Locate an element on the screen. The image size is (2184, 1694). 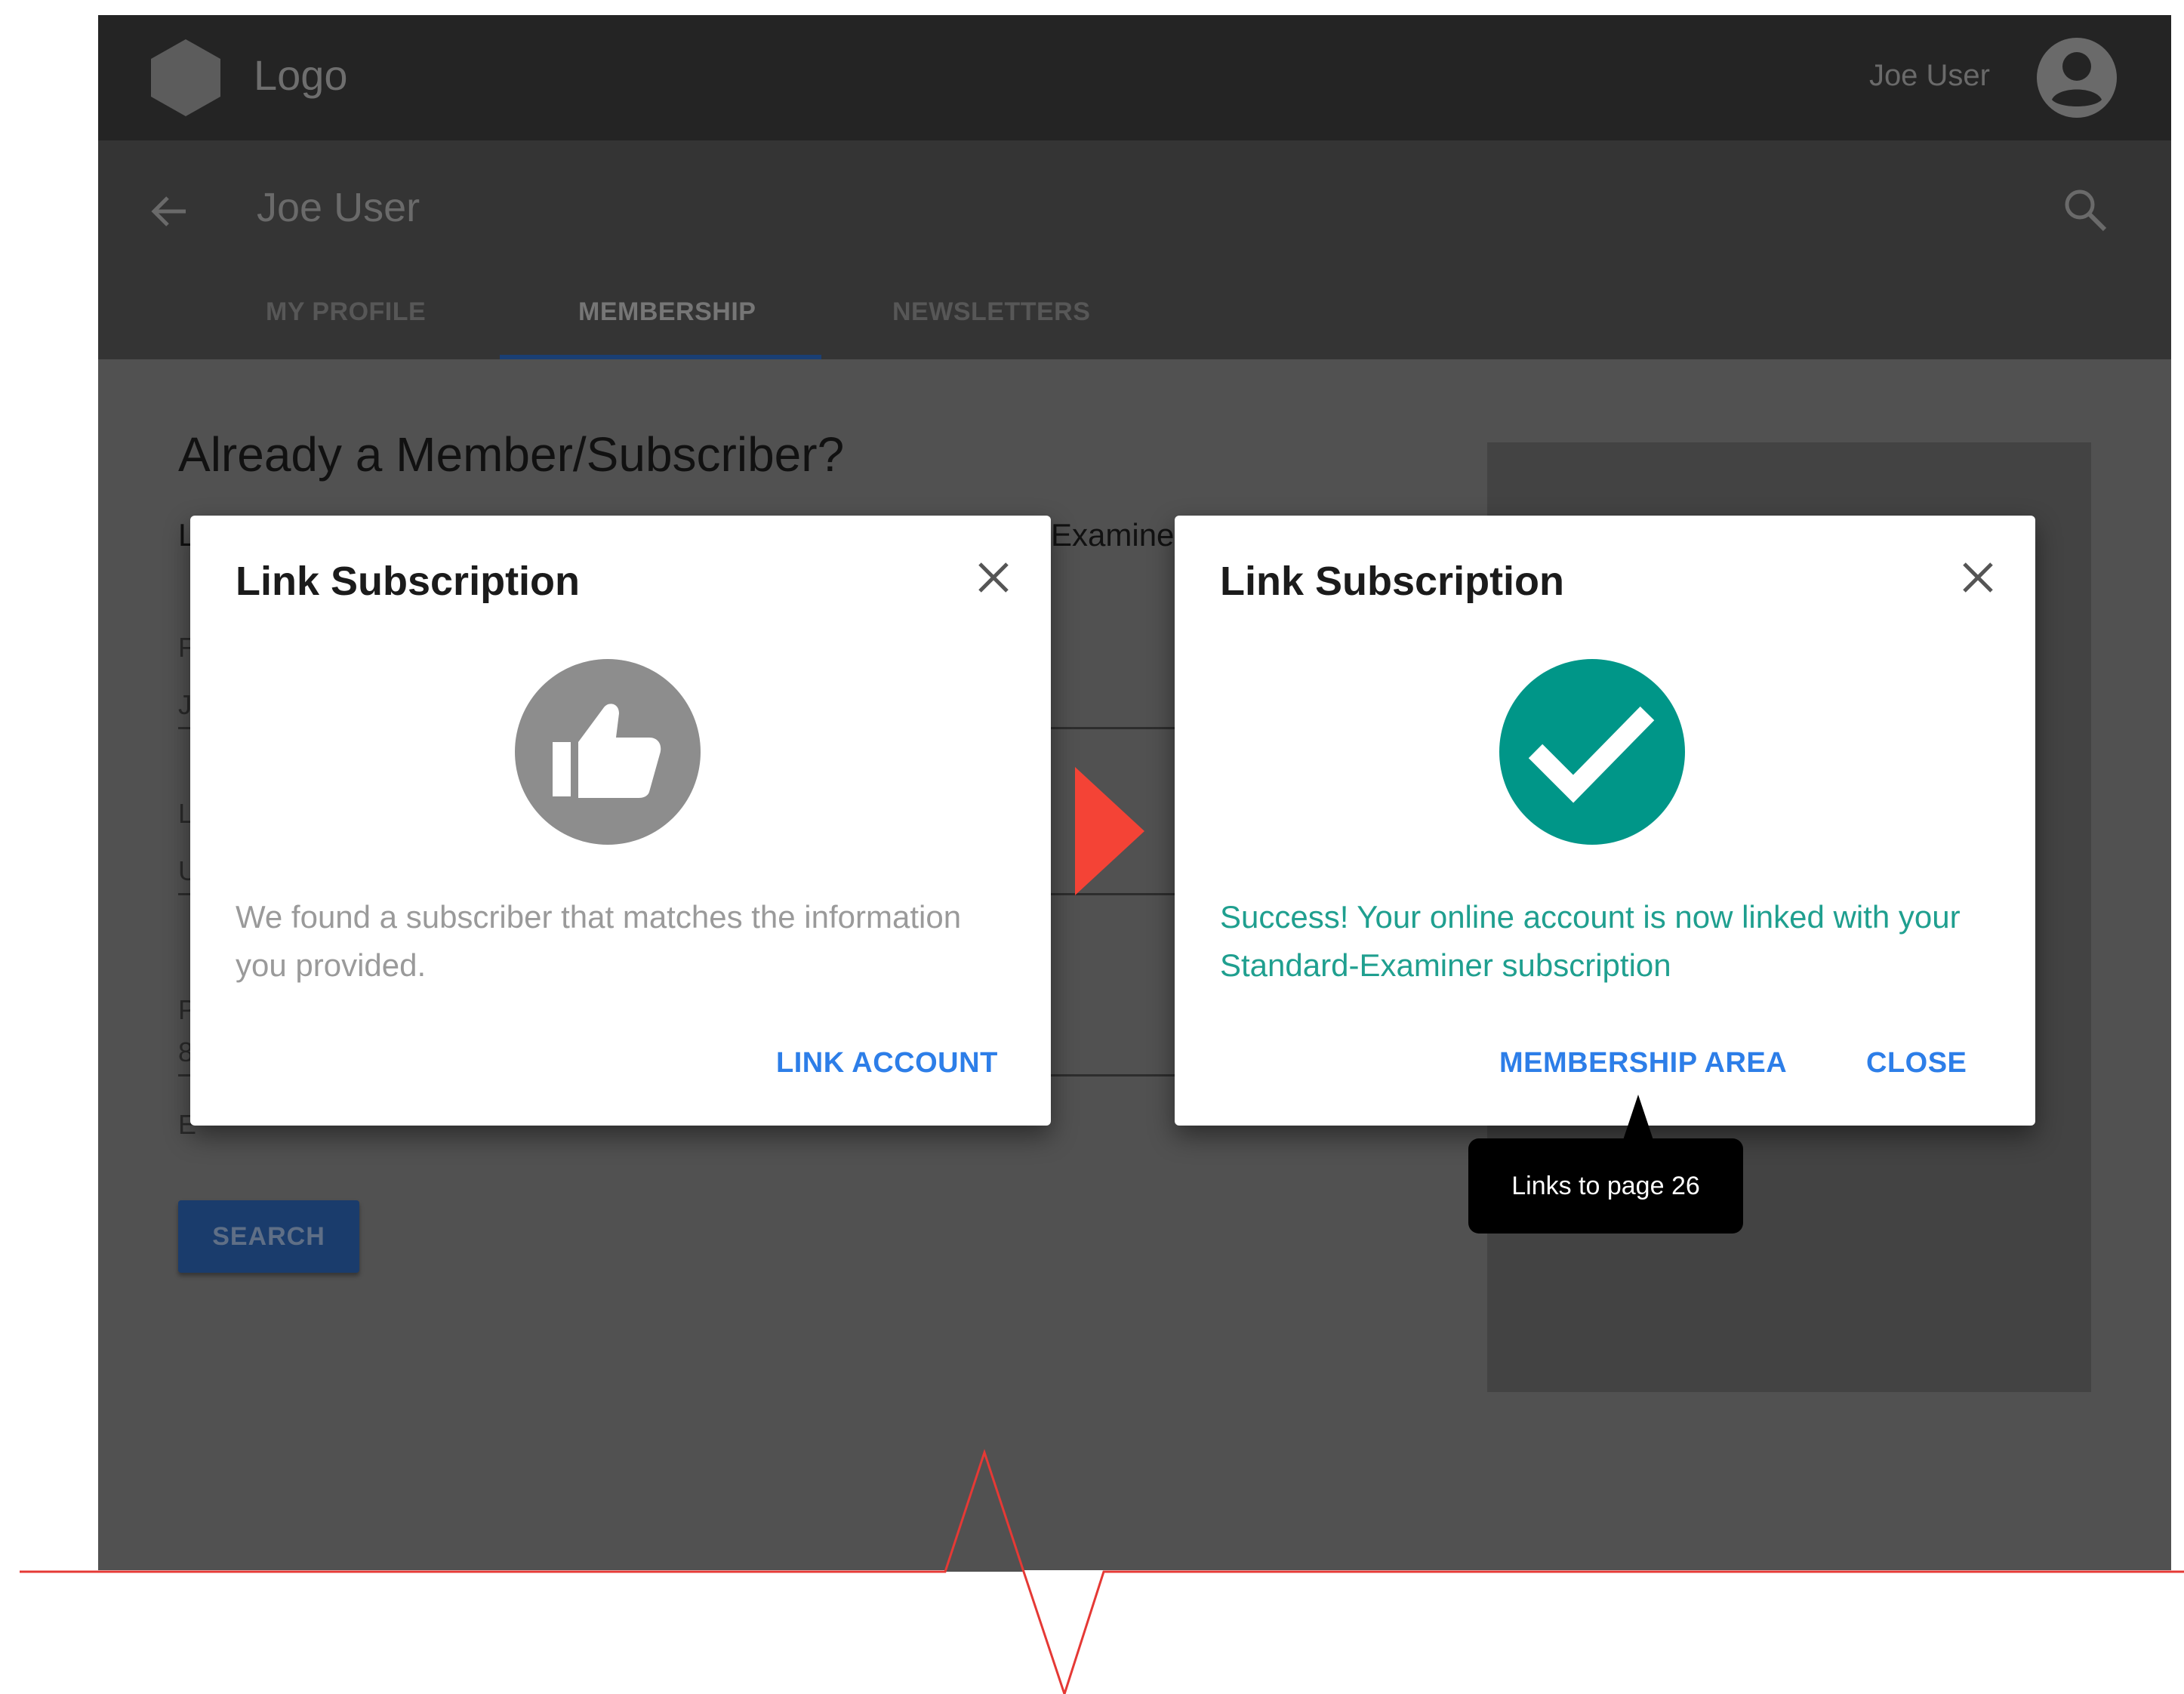
search-button: SEARCH is located at coordinates (268, 1236).